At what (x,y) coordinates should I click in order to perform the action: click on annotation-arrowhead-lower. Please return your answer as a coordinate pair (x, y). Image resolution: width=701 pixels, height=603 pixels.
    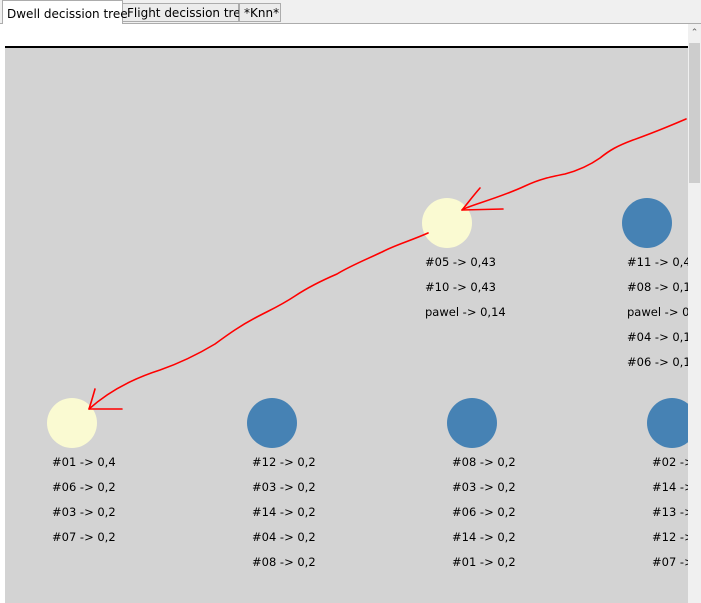
    Looking at the image, I should click on (105, 399).